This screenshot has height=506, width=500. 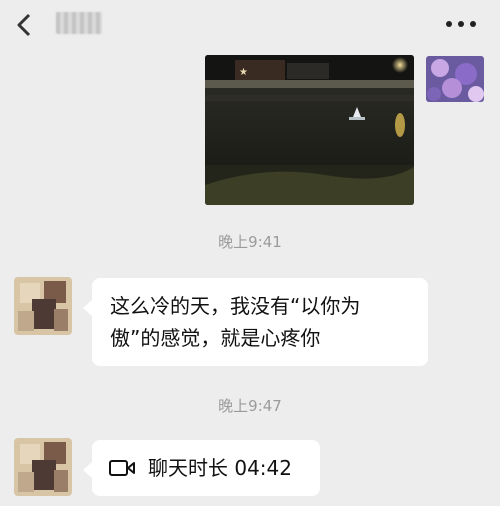 I want to click on video-call-bubble: 聊天时长 04:42, so click(x=201, y=468).